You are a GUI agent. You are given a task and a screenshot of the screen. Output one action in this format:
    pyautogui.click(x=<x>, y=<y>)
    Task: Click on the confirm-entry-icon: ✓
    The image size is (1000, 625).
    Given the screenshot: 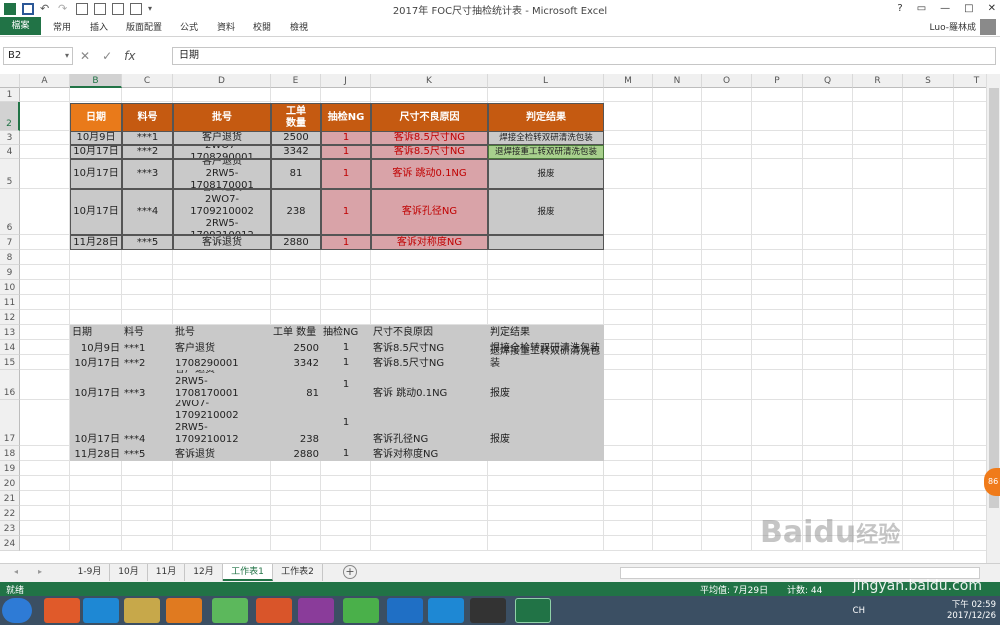 What is the action you would take?
    pyautogui.click(x=107, y=56)
    